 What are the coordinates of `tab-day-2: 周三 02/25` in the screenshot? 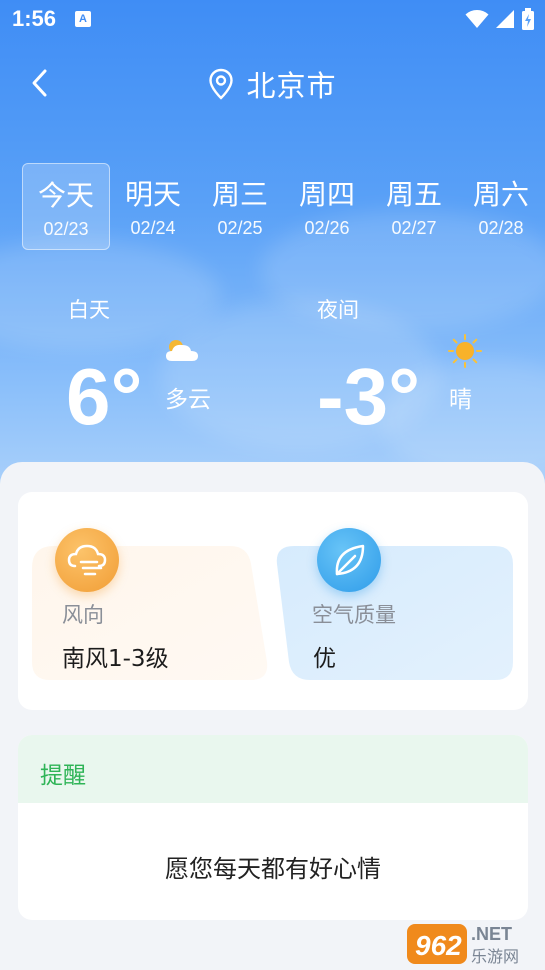 It's located at (240, 206).